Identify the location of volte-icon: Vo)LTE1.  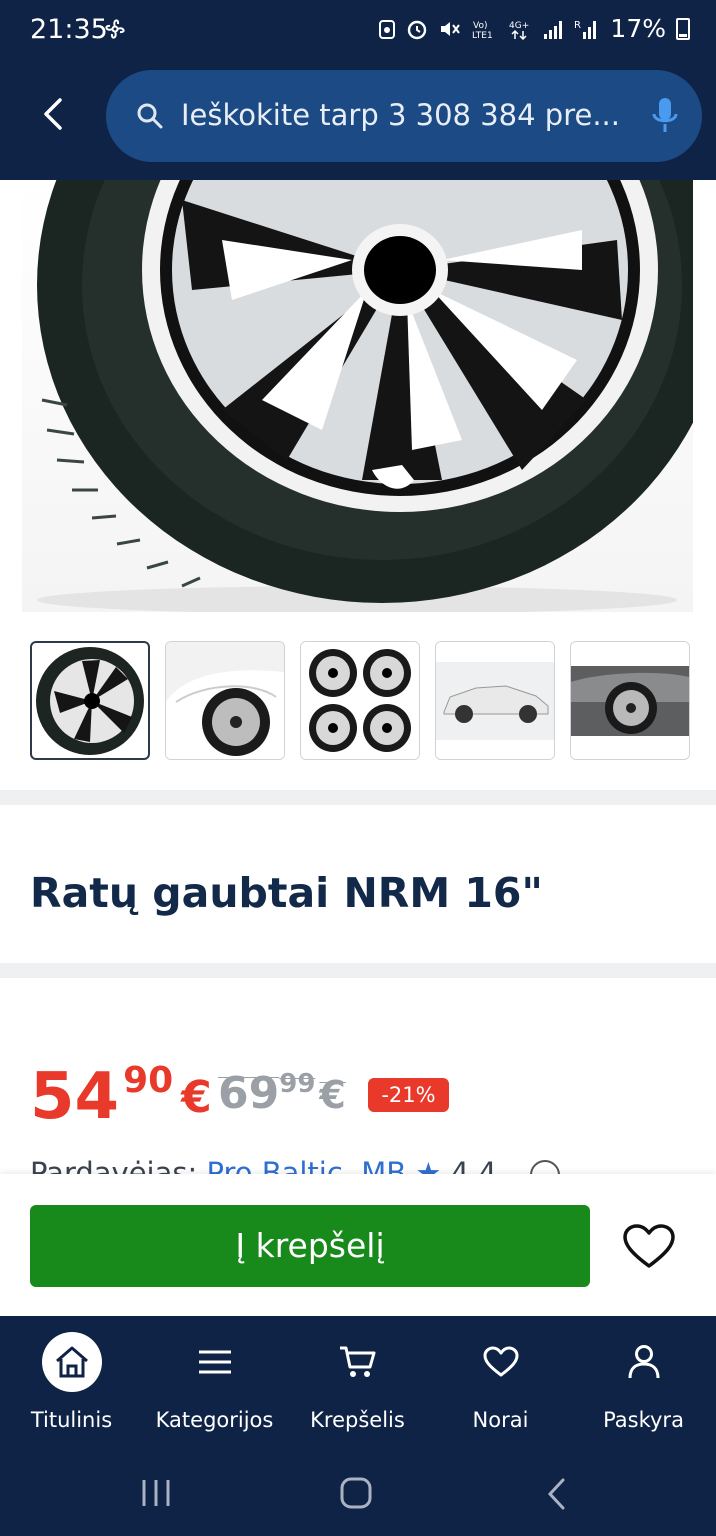
(482, 30).